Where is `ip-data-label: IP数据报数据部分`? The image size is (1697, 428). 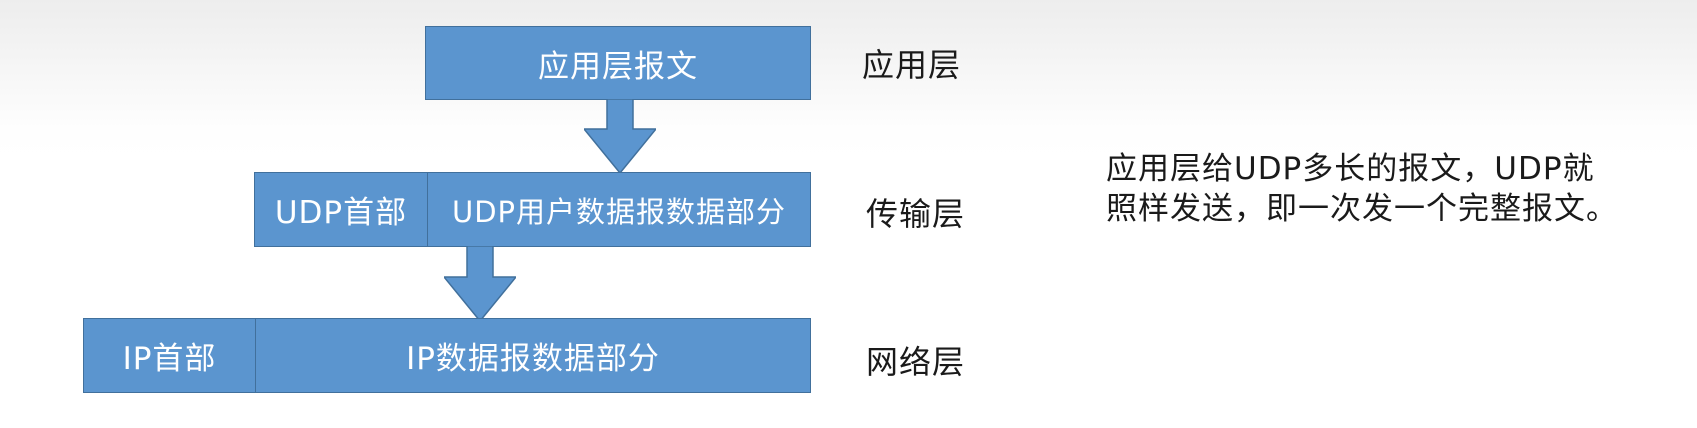 ip-data-label: IP数据报数据部分 is located at coordinates (533, 359).